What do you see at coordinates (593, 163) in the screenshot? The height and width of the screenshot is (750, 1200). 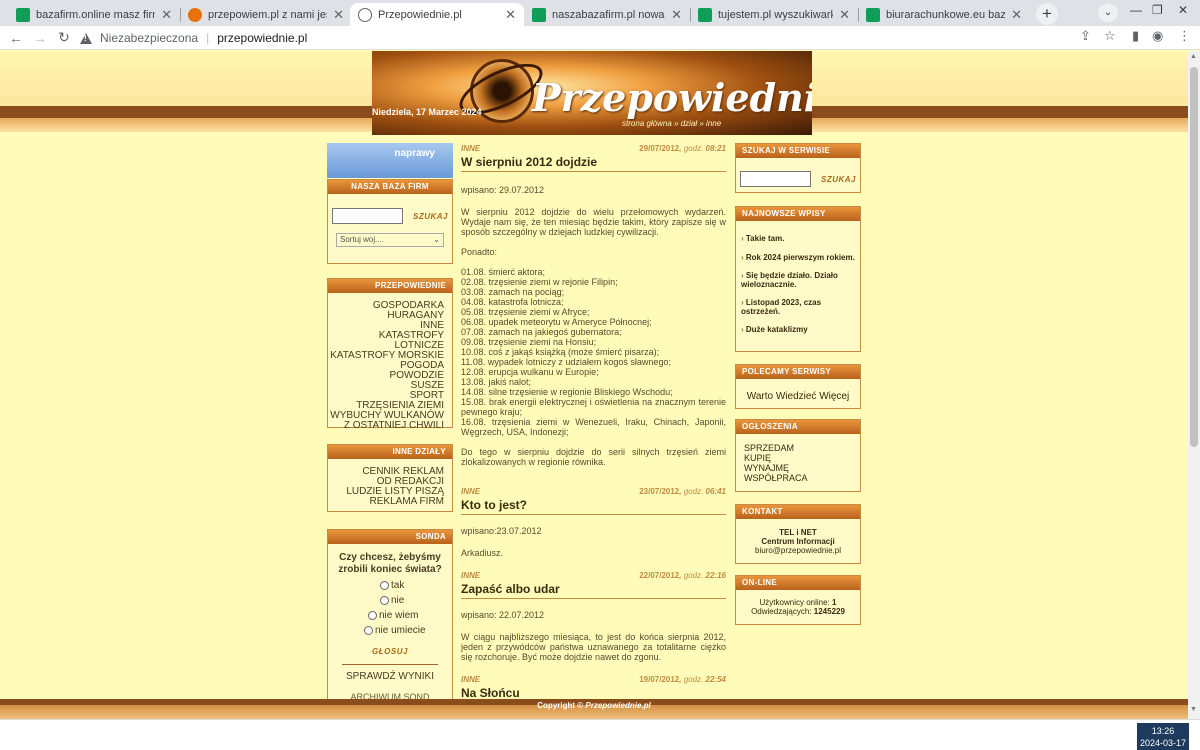 I see `article-title: W sierpniu 2012 dojdzie` at bounding box center [593, 163].